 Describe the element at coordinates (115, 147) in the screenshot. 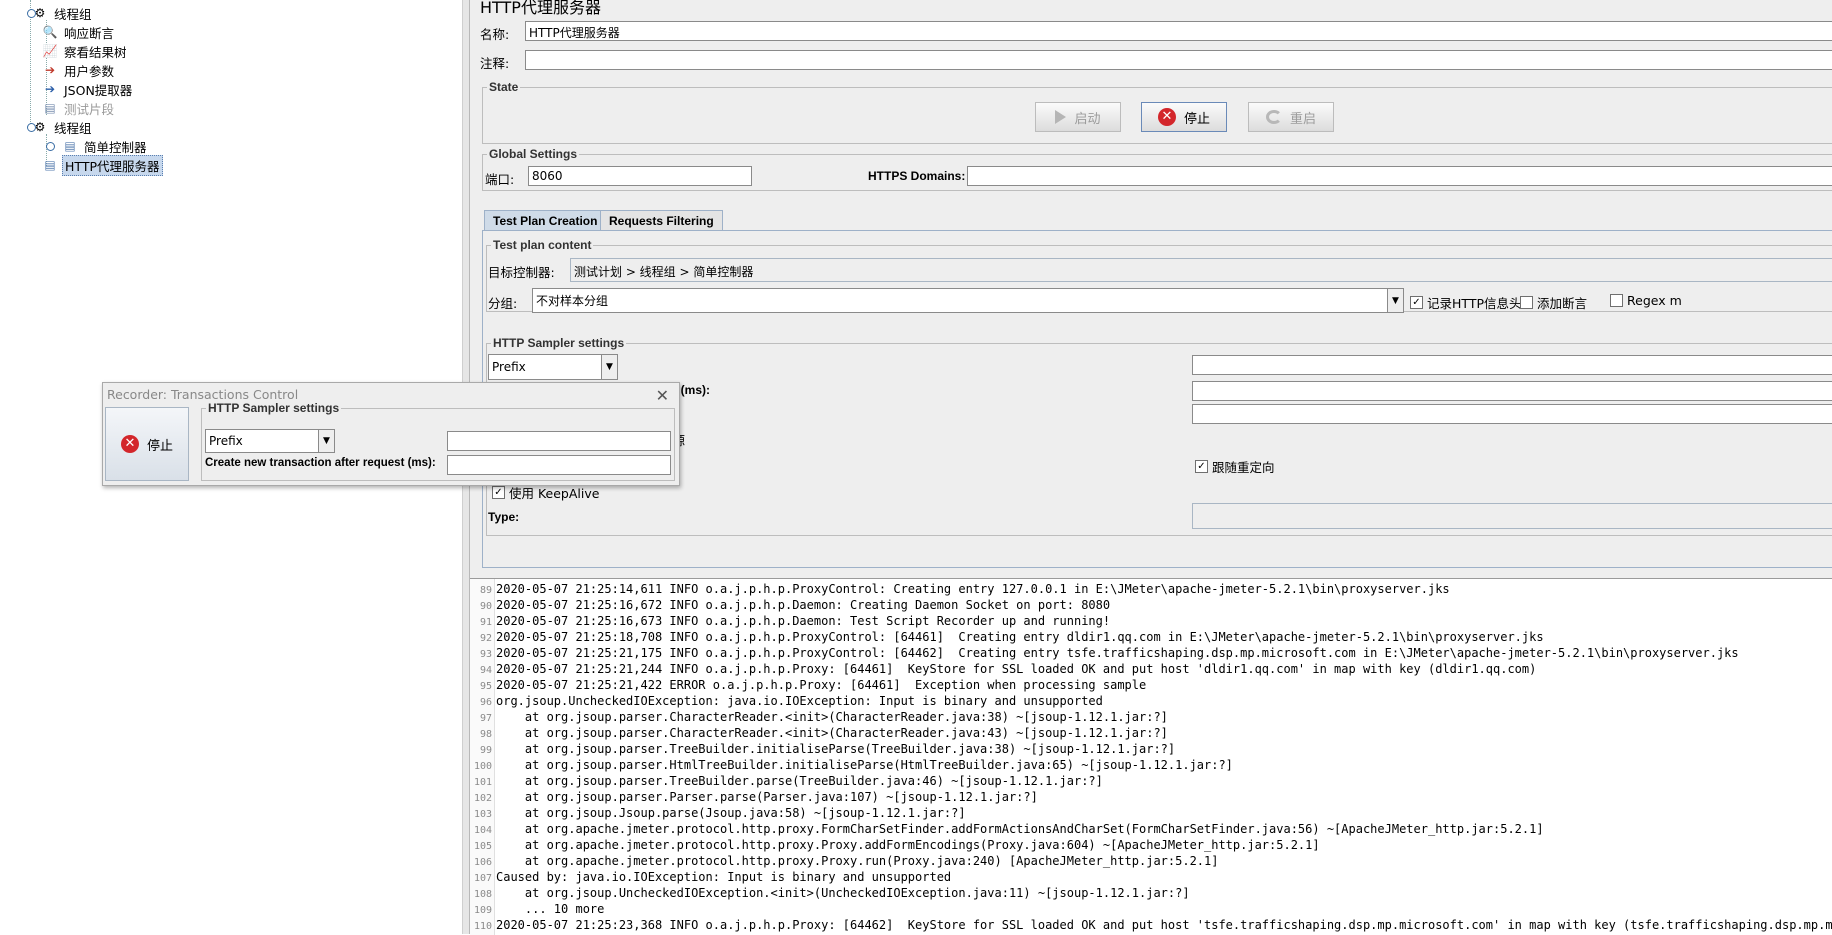

I see `tree-node-label: 简单控制器` at that location.